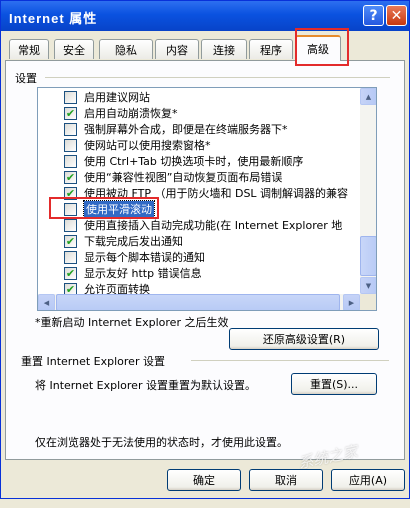 This screenshot has height=508, width=410. I want to click on cancel-button: 取消, so click(286, 480).